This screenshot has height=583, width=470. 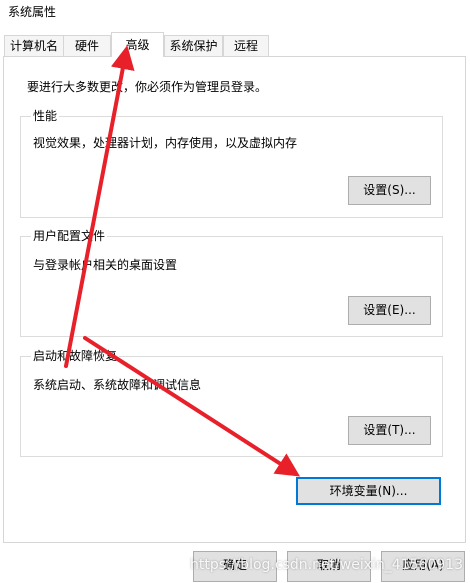 I want to click on watermark: https://blog.csdn.net/weixin_41560913, so click(x=327, y=565).